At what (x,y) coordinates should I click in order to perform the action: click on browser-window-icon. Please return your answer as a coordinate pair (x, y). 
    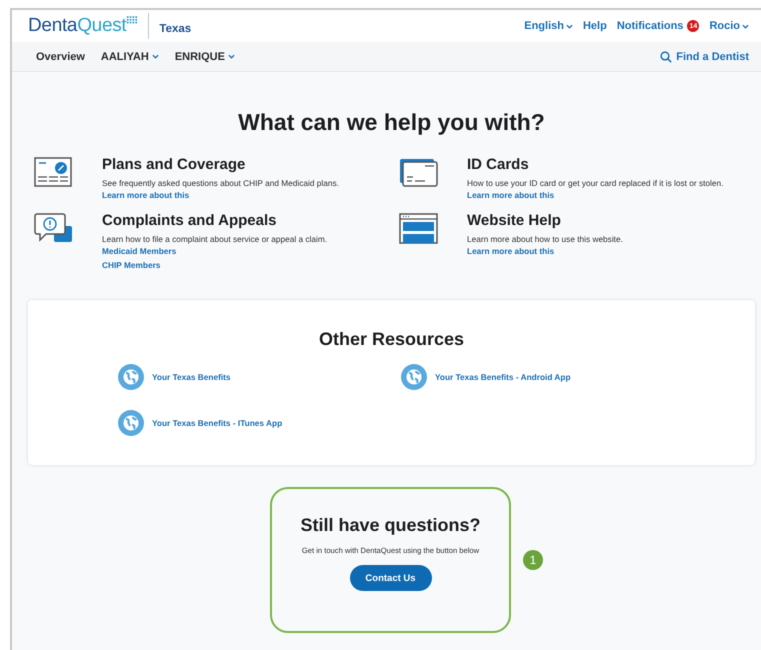
    Looking at the image, I should click on (419, 229).